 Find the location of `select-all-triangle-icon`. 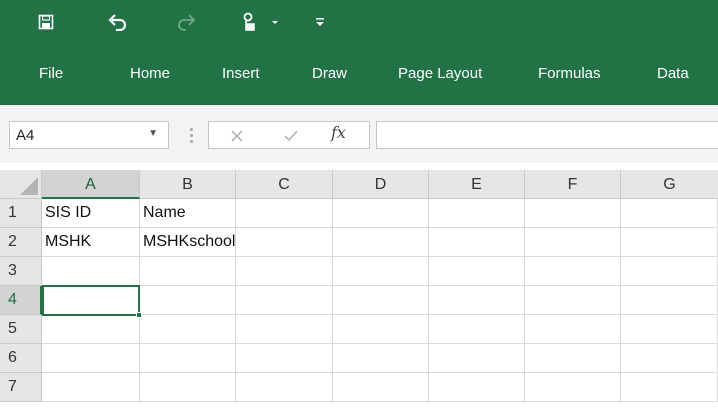

select-all-triangle-icon is located at coordinates (29, 186).